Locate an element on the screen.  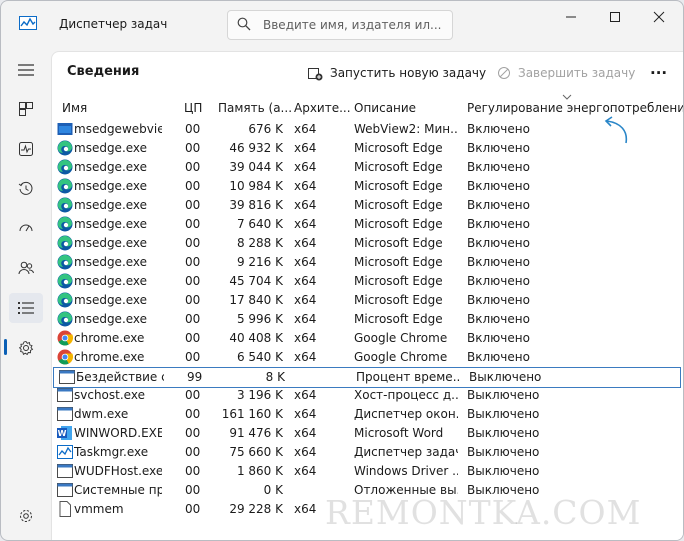
settings-gear-icon is located at coordinates (26, 516).